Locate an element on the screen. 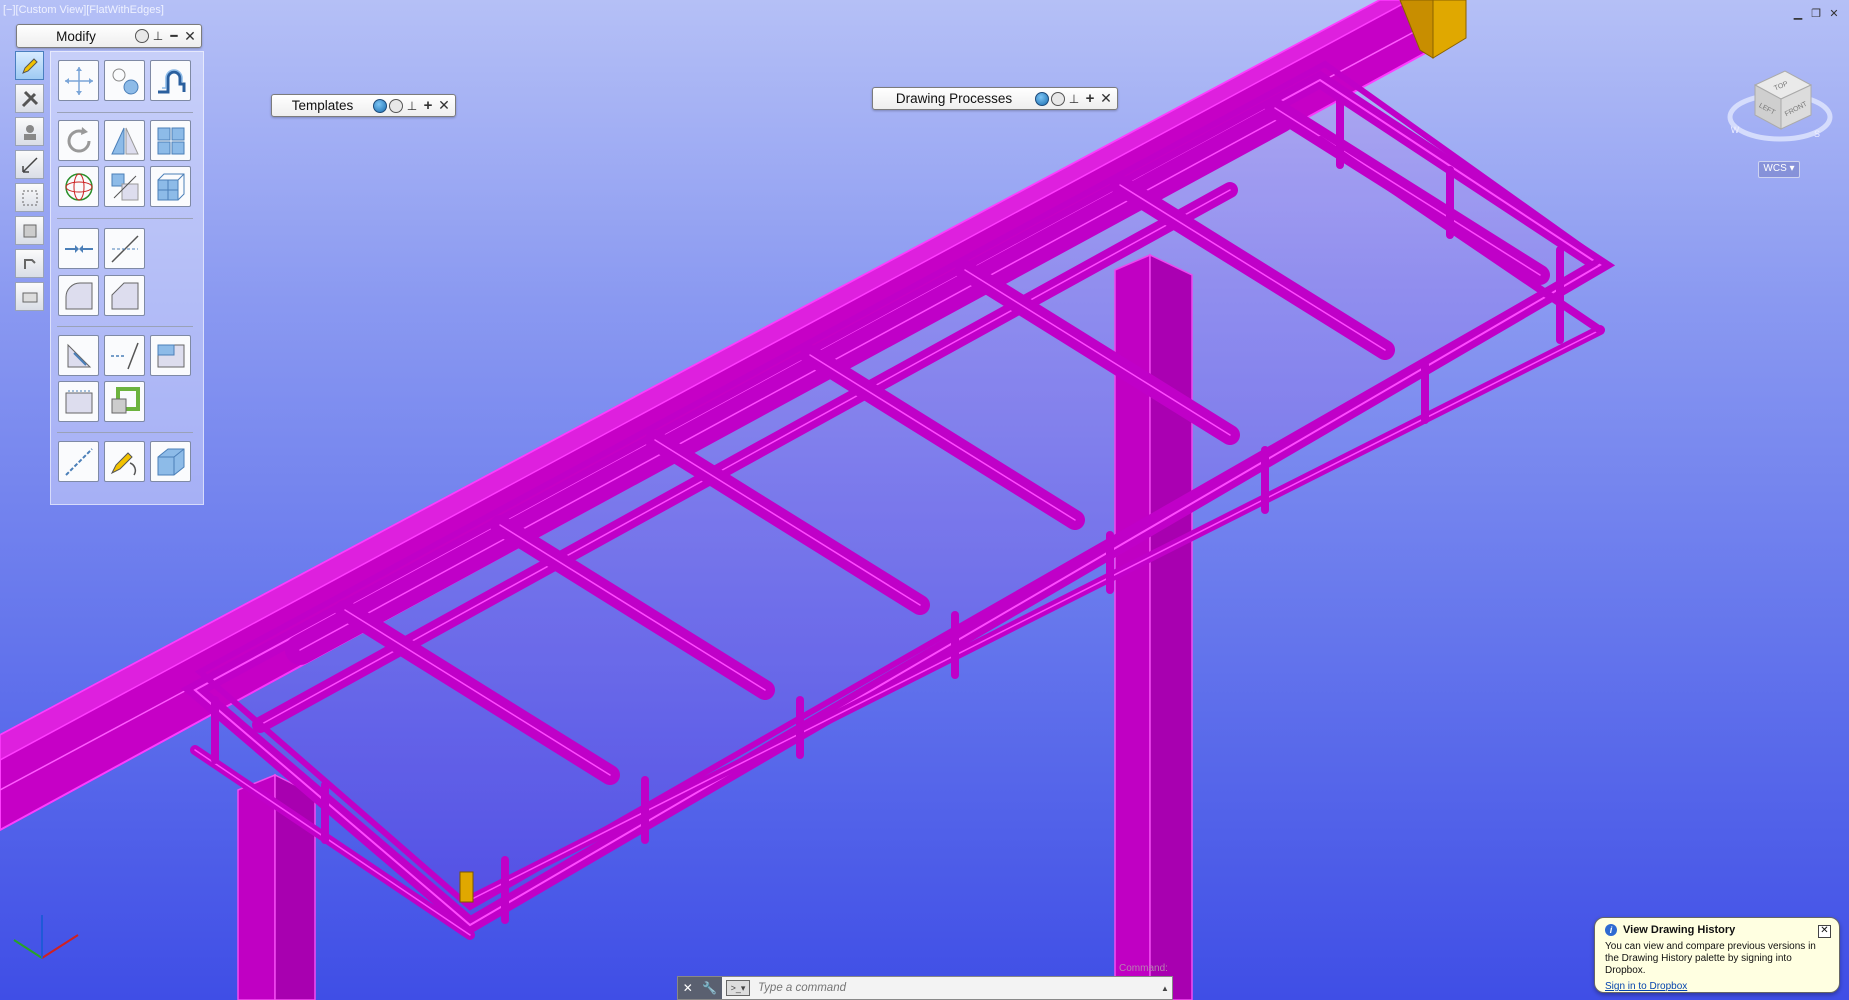 The width and height of the screenshot is (1849, 1000). align-icon is located at coordinates (78, 355).